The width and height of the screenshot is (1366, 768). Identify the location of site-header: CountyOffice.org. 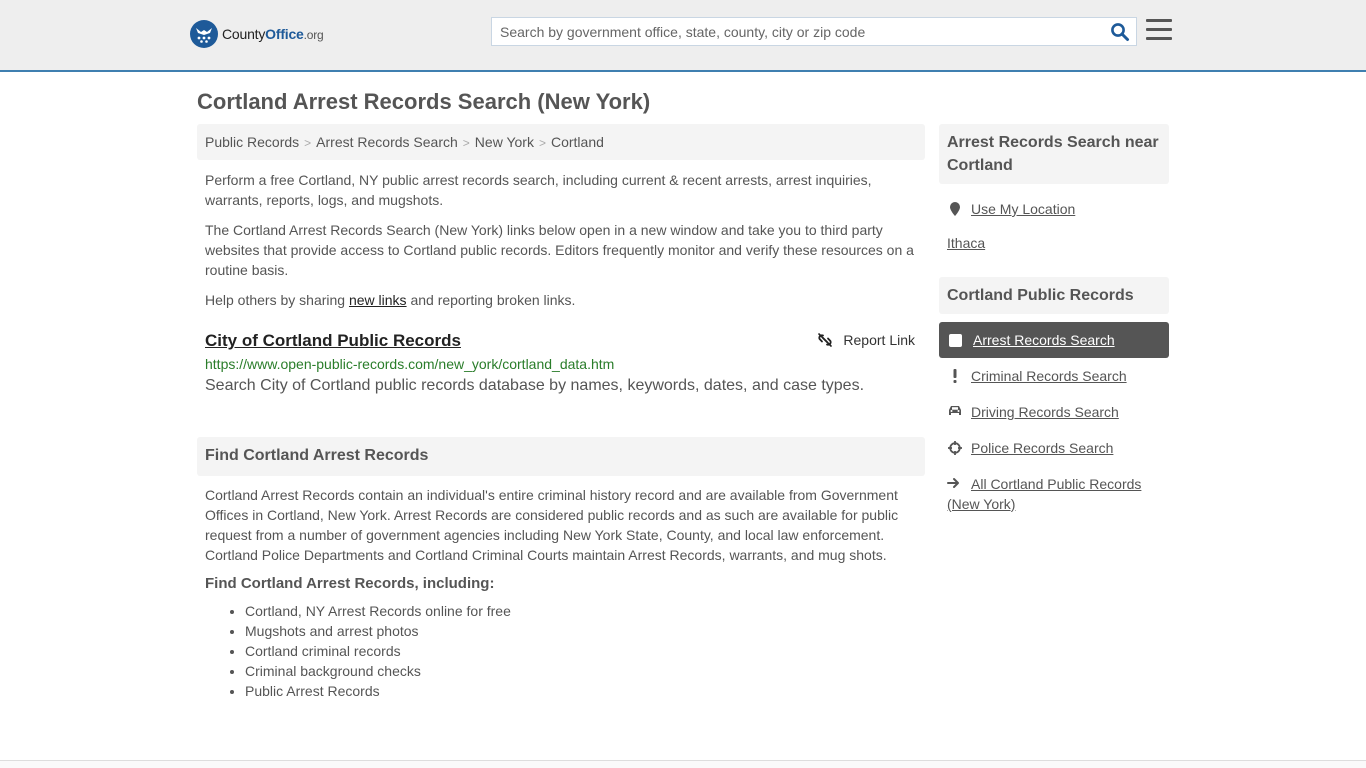
(683, 36).